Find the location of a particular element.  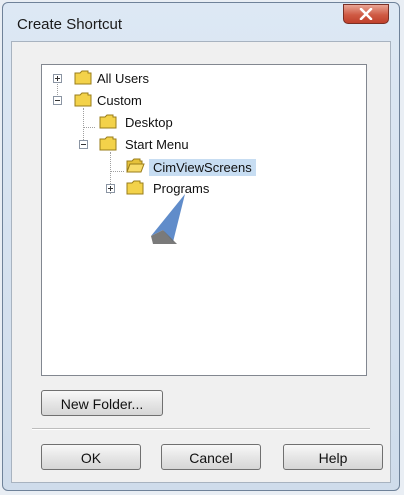

close-button is located at coordinates (366, 14).